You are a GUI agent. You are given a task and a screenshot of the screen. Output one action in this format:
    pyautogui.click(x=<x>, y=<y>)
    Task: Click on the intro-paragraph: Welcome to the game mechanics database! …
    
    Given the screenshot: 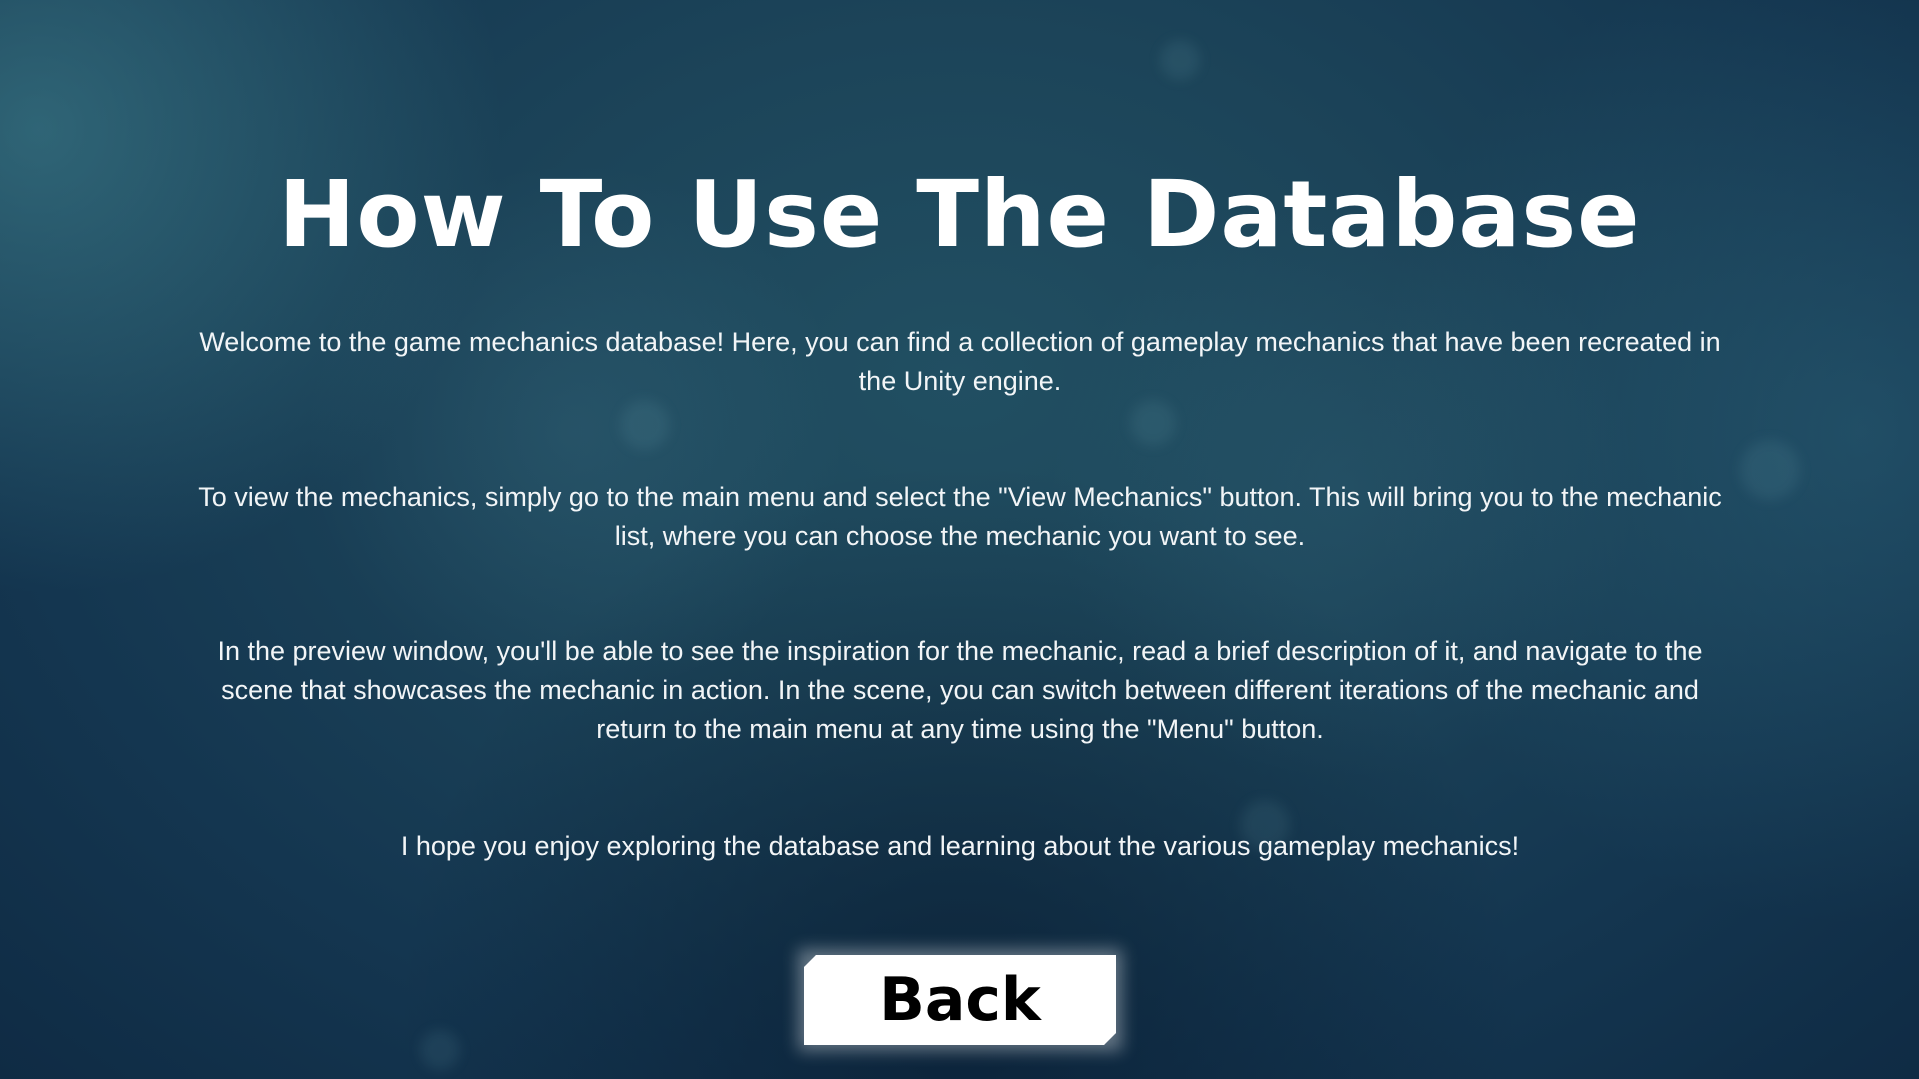 What is the action you would take?
    pyautogui.click(x=960, y=361)
    